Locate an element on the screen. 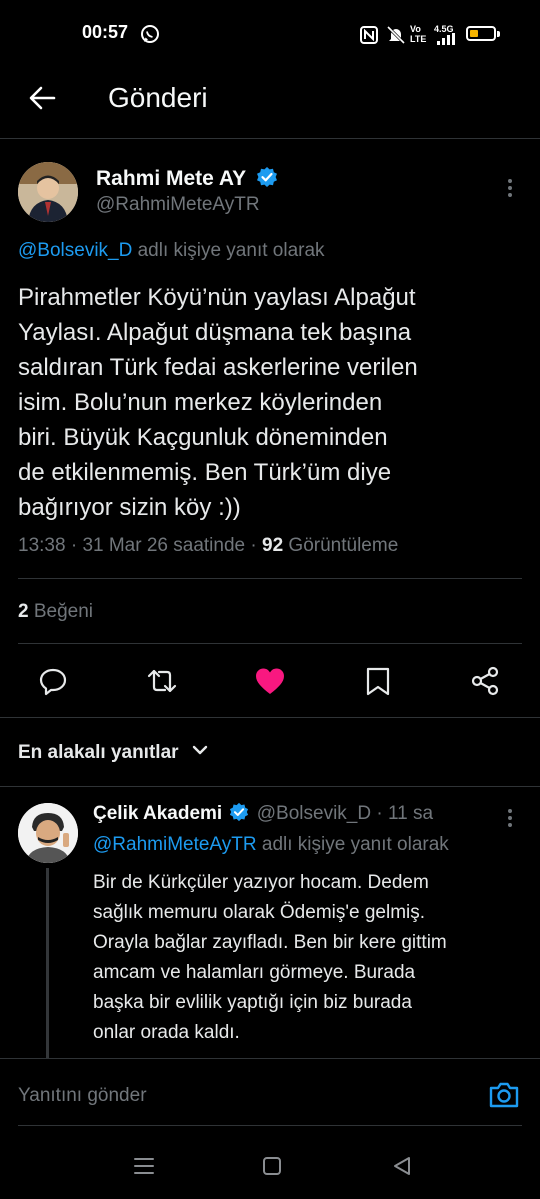 The width and height of the screenshot is (540, 1199). thread-line is located at coordinates (47, 963).